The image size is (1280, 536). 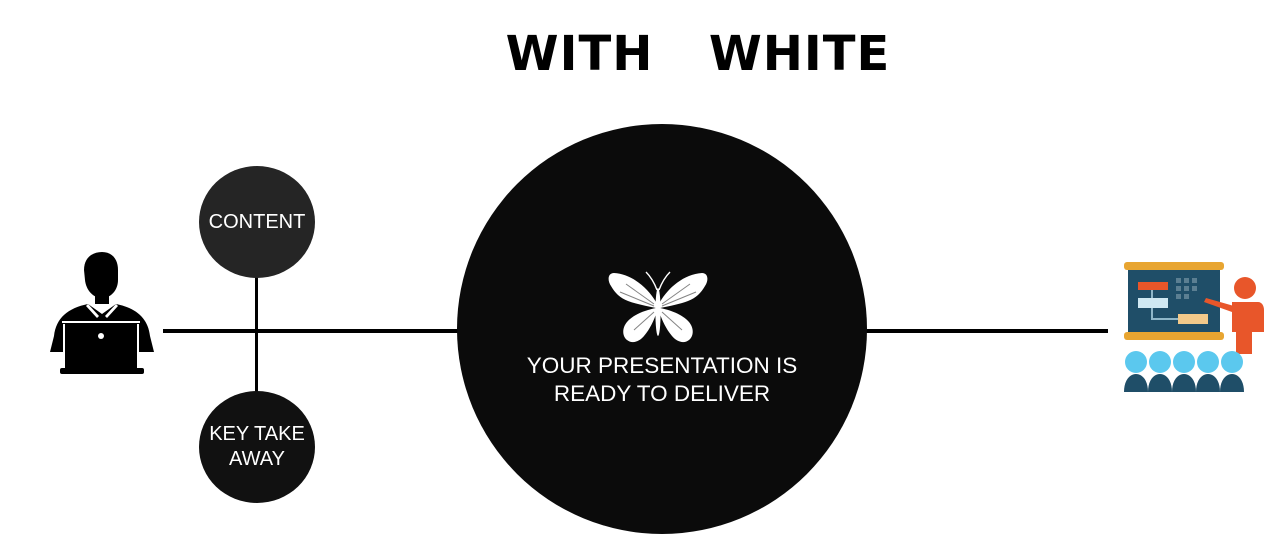 What do you see at coordinates (1194, 327) in the screenshot?
I see `presenter-audience-icon` at bounding box center [1194, 327].